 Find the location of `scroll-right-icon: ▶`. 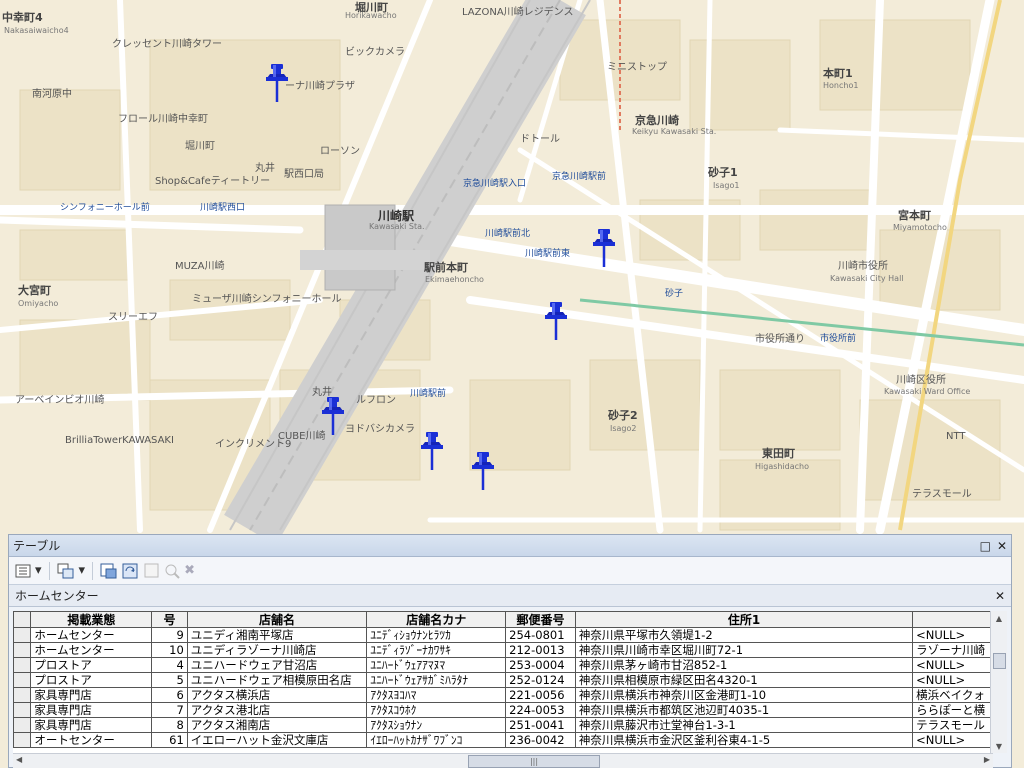

scroll-right-icon: ▶ is located at coordinates (987, 759).